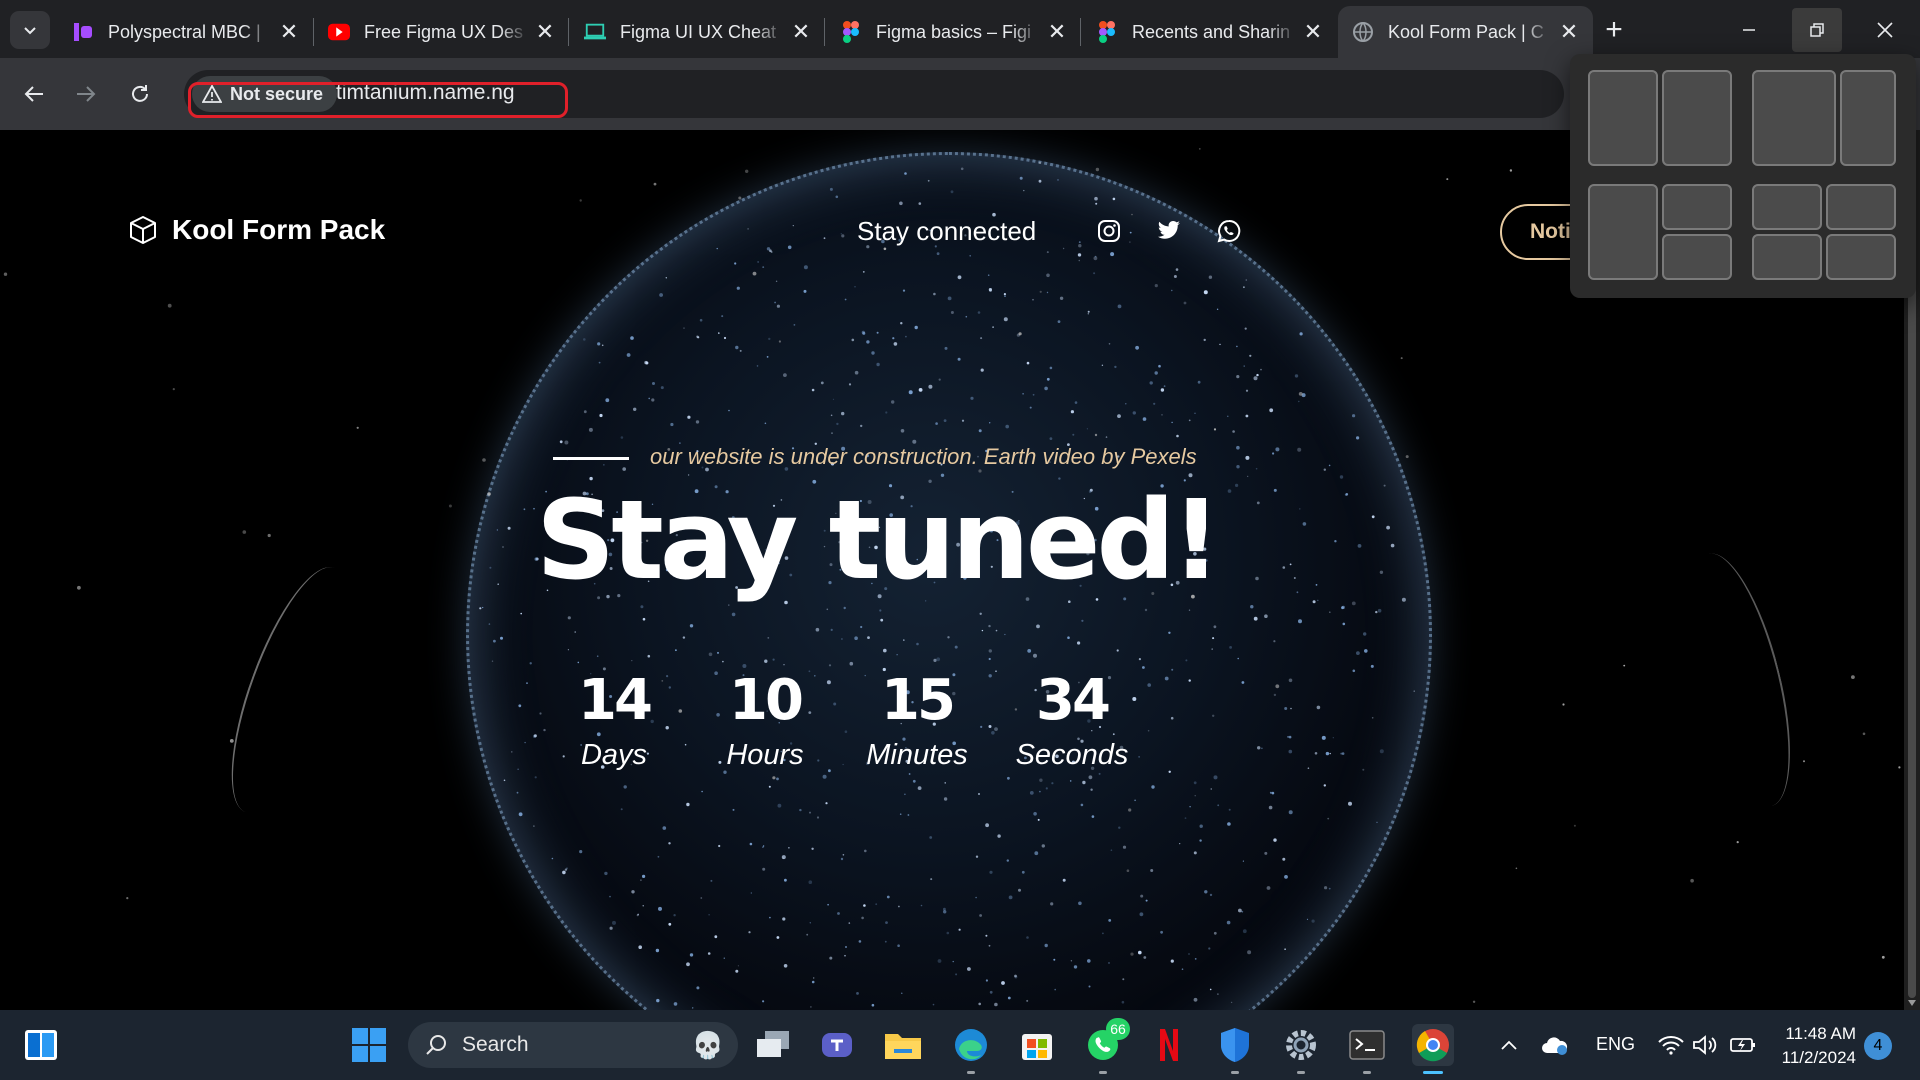  I want to click on brand-name: Kool Form Pack, so click(279, 229).